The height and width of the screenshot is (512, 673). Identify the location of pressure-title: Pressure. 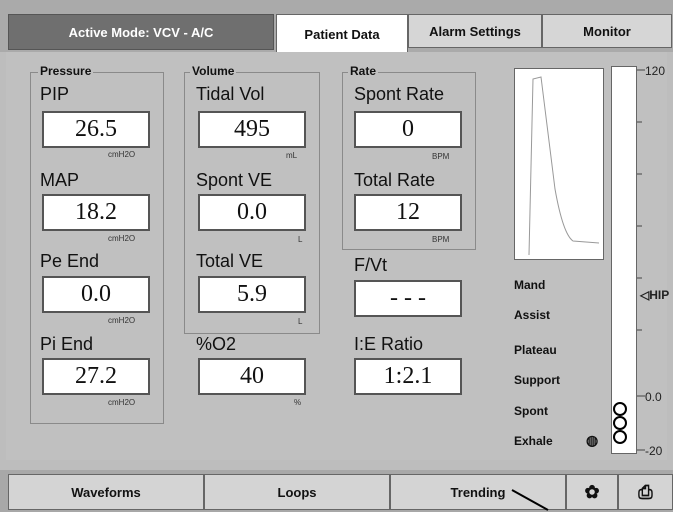
(66, 71).